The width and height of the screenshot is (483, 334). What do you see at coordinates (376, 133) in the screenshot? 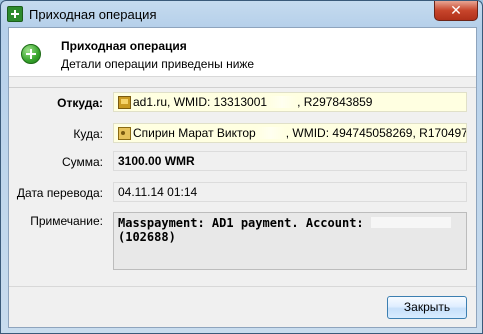
I see `to-value-b: , WMID: 494745058269, R170497` at bounding box center [376, 133].